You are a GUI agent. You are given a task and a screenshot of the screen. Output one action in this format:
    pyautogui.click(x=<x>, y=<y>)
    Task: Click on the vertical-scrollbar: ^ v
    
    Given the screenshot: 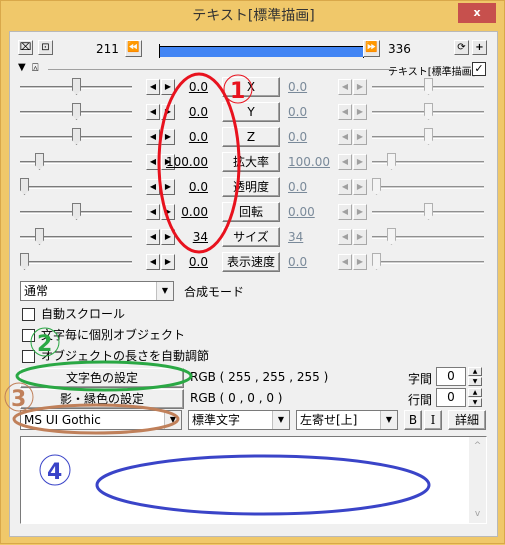 What is the action you would take?
    pyautogui.click(x=477, y=480)
    